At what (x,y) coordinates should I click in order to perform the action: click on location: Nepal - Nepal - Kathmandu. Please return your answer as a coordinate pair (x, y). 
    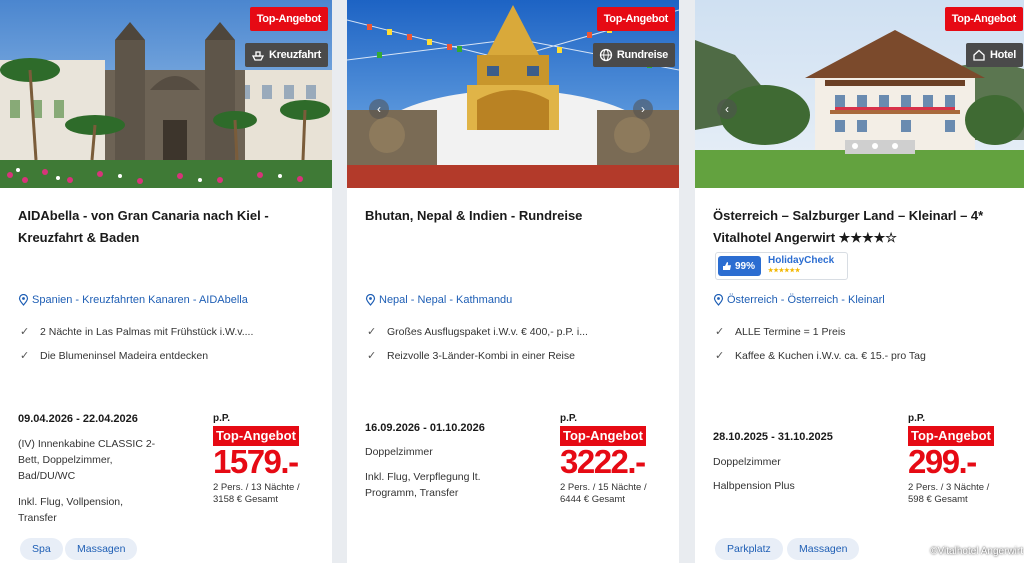
    Looking at the image, I should click on (438, 300).